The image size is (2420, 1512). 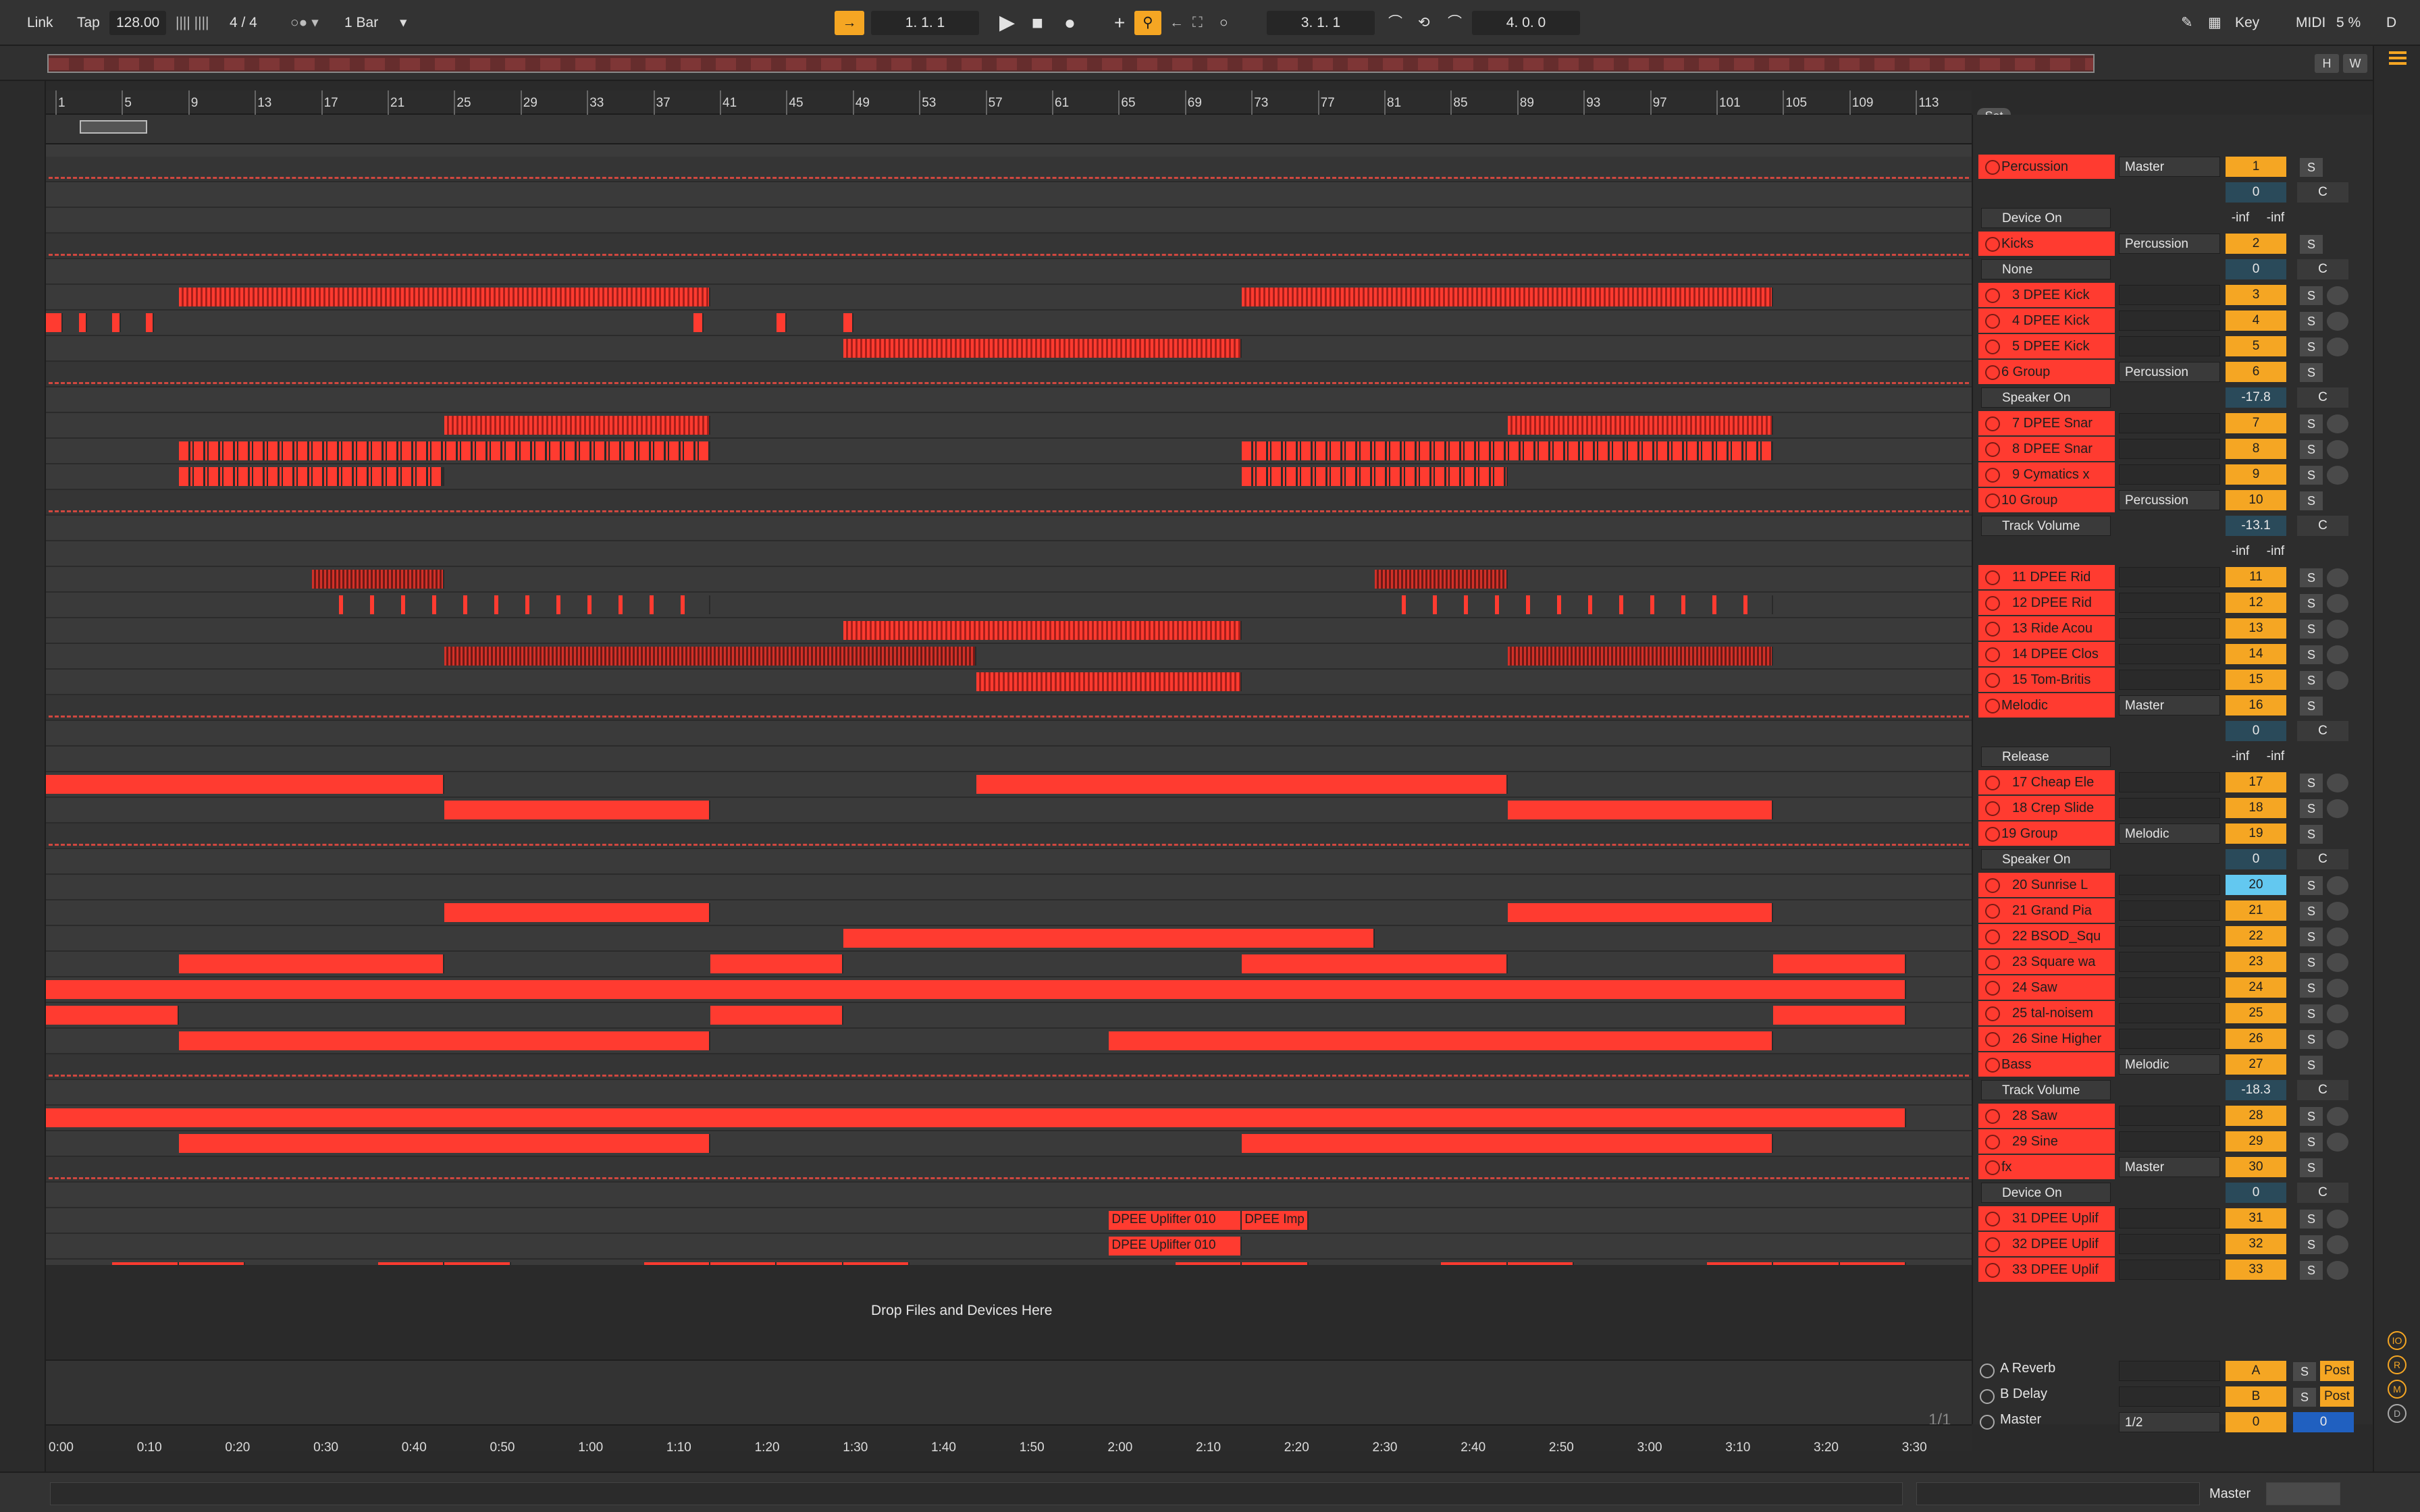 I want to click on pan-knob: C, so click(x=2322, y=269).